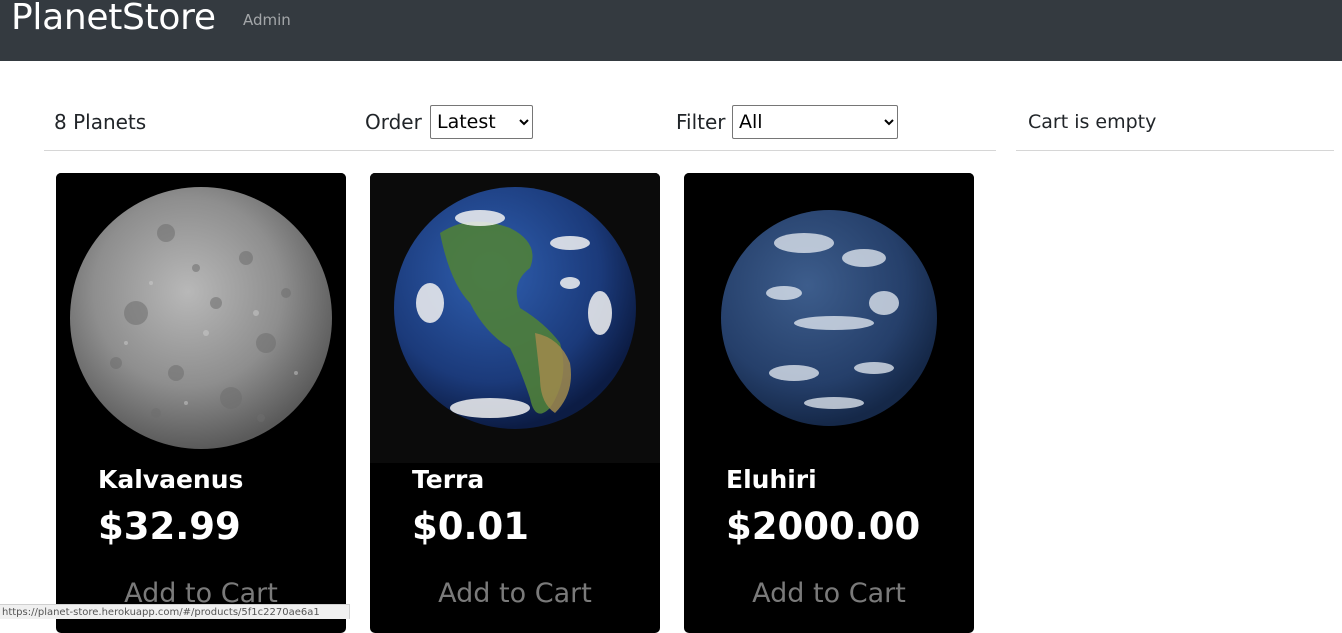 The height and width of the screenshot is (633, 1342). What do you see at coordinates (823, 526) in the screenshot?
I see `product-price: $2000.00` at bounding box center [823, 526].